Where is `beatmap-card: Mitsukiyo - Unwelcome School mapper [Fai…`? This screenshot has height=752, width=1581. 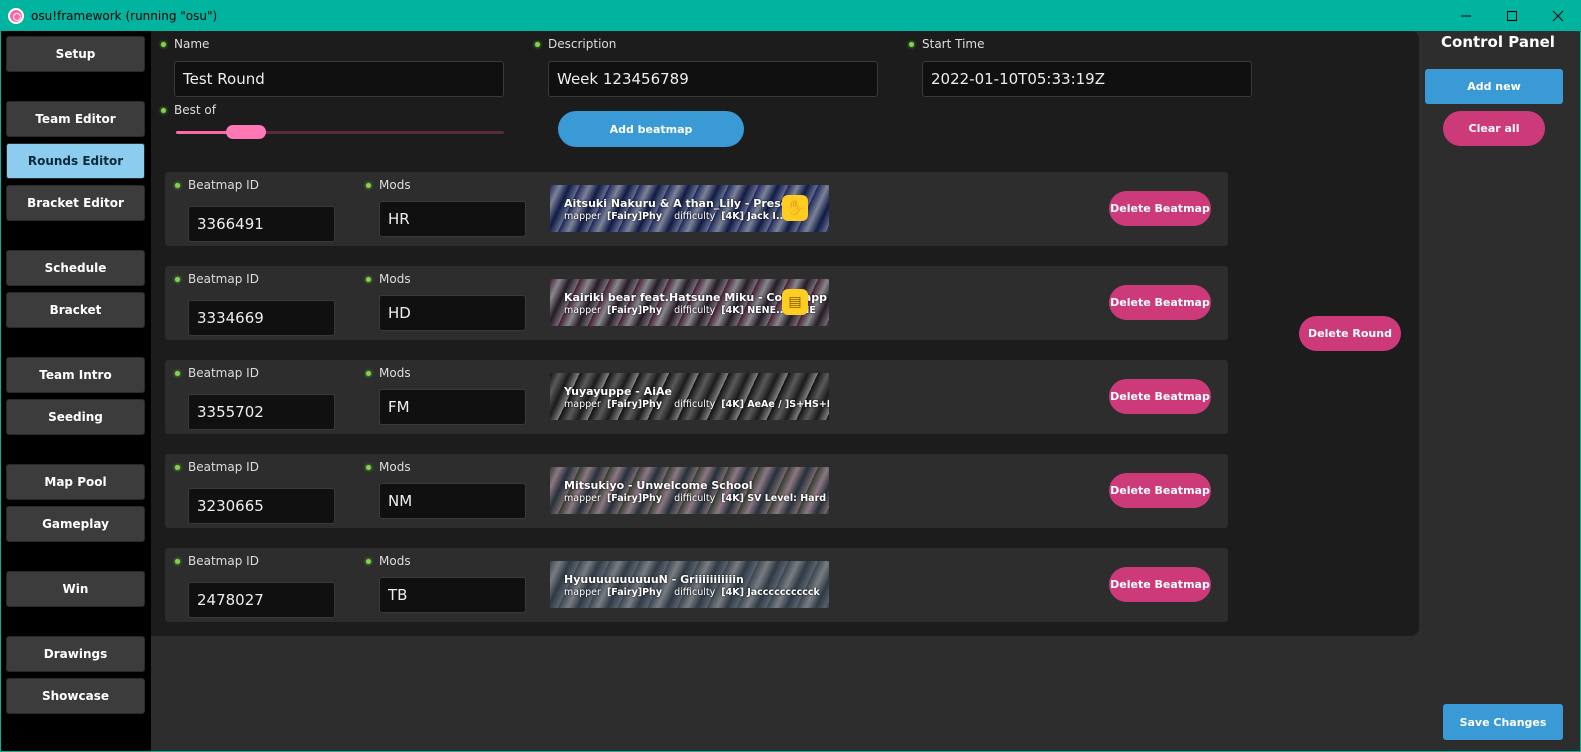 beatmap-card: Mitsukiyo - Unwelcome School mapper [Fai… is located at coordinates (689, 490).